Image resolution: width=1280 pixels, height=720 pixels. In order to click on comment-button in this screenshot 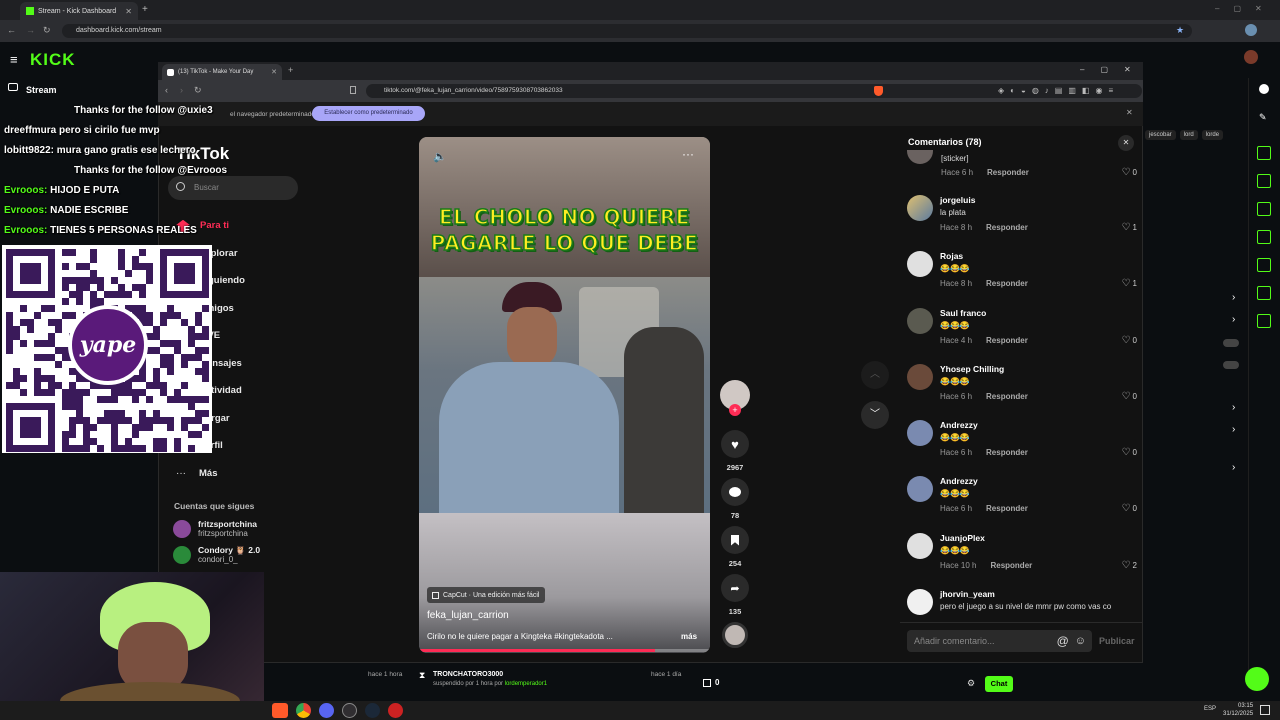, I will do `click(735, 492)`.